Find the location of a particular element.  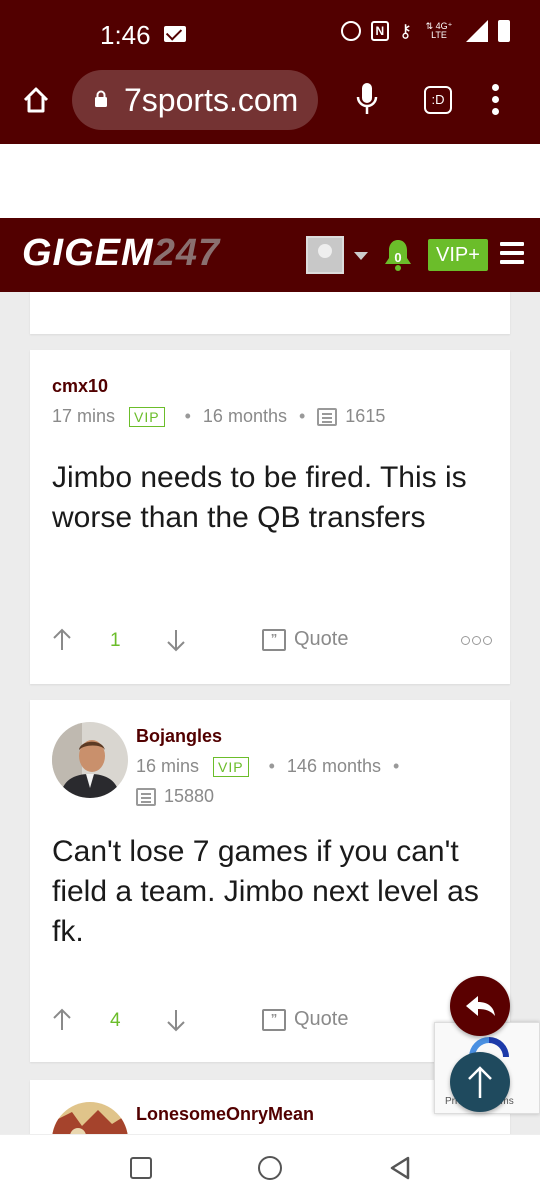

post-username: Bojangles is located at coordinates (179, 736).